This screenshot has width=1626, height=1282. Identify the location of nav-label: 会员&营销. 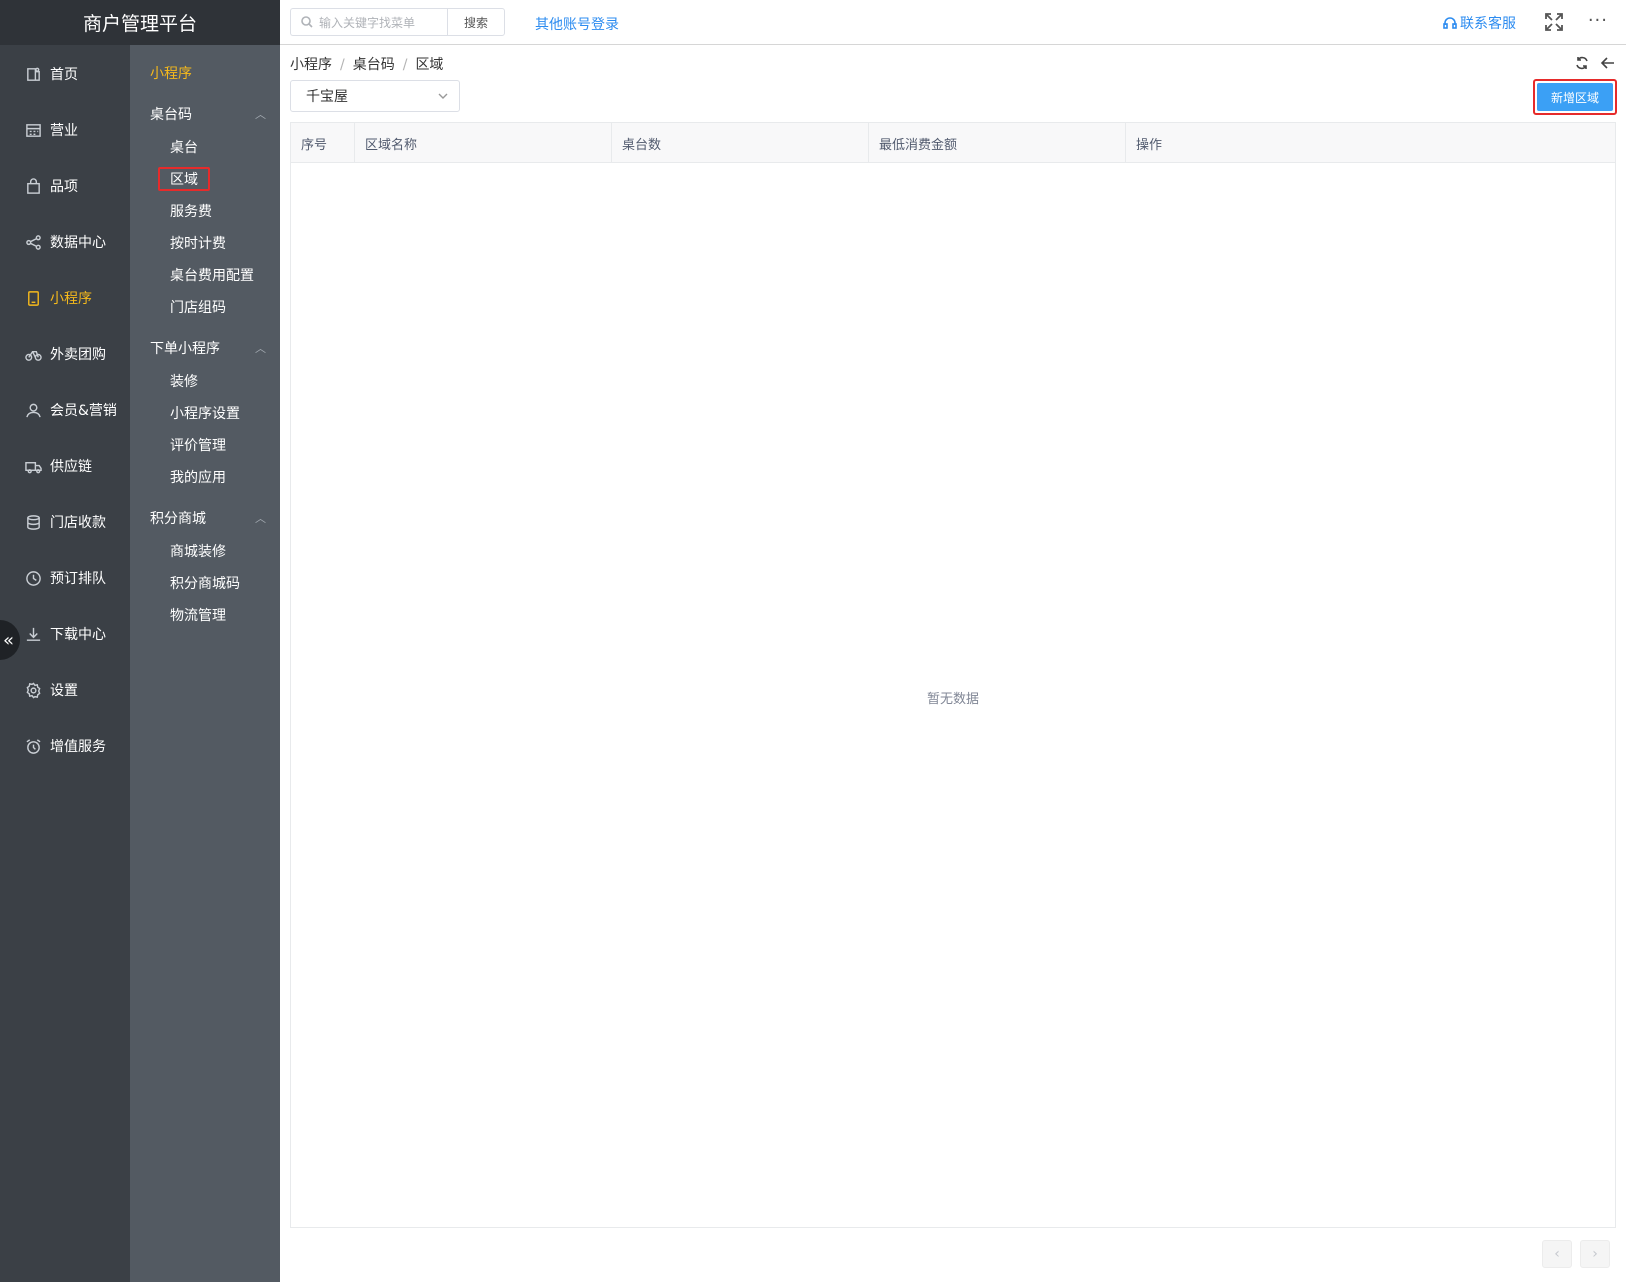
(83, 411).